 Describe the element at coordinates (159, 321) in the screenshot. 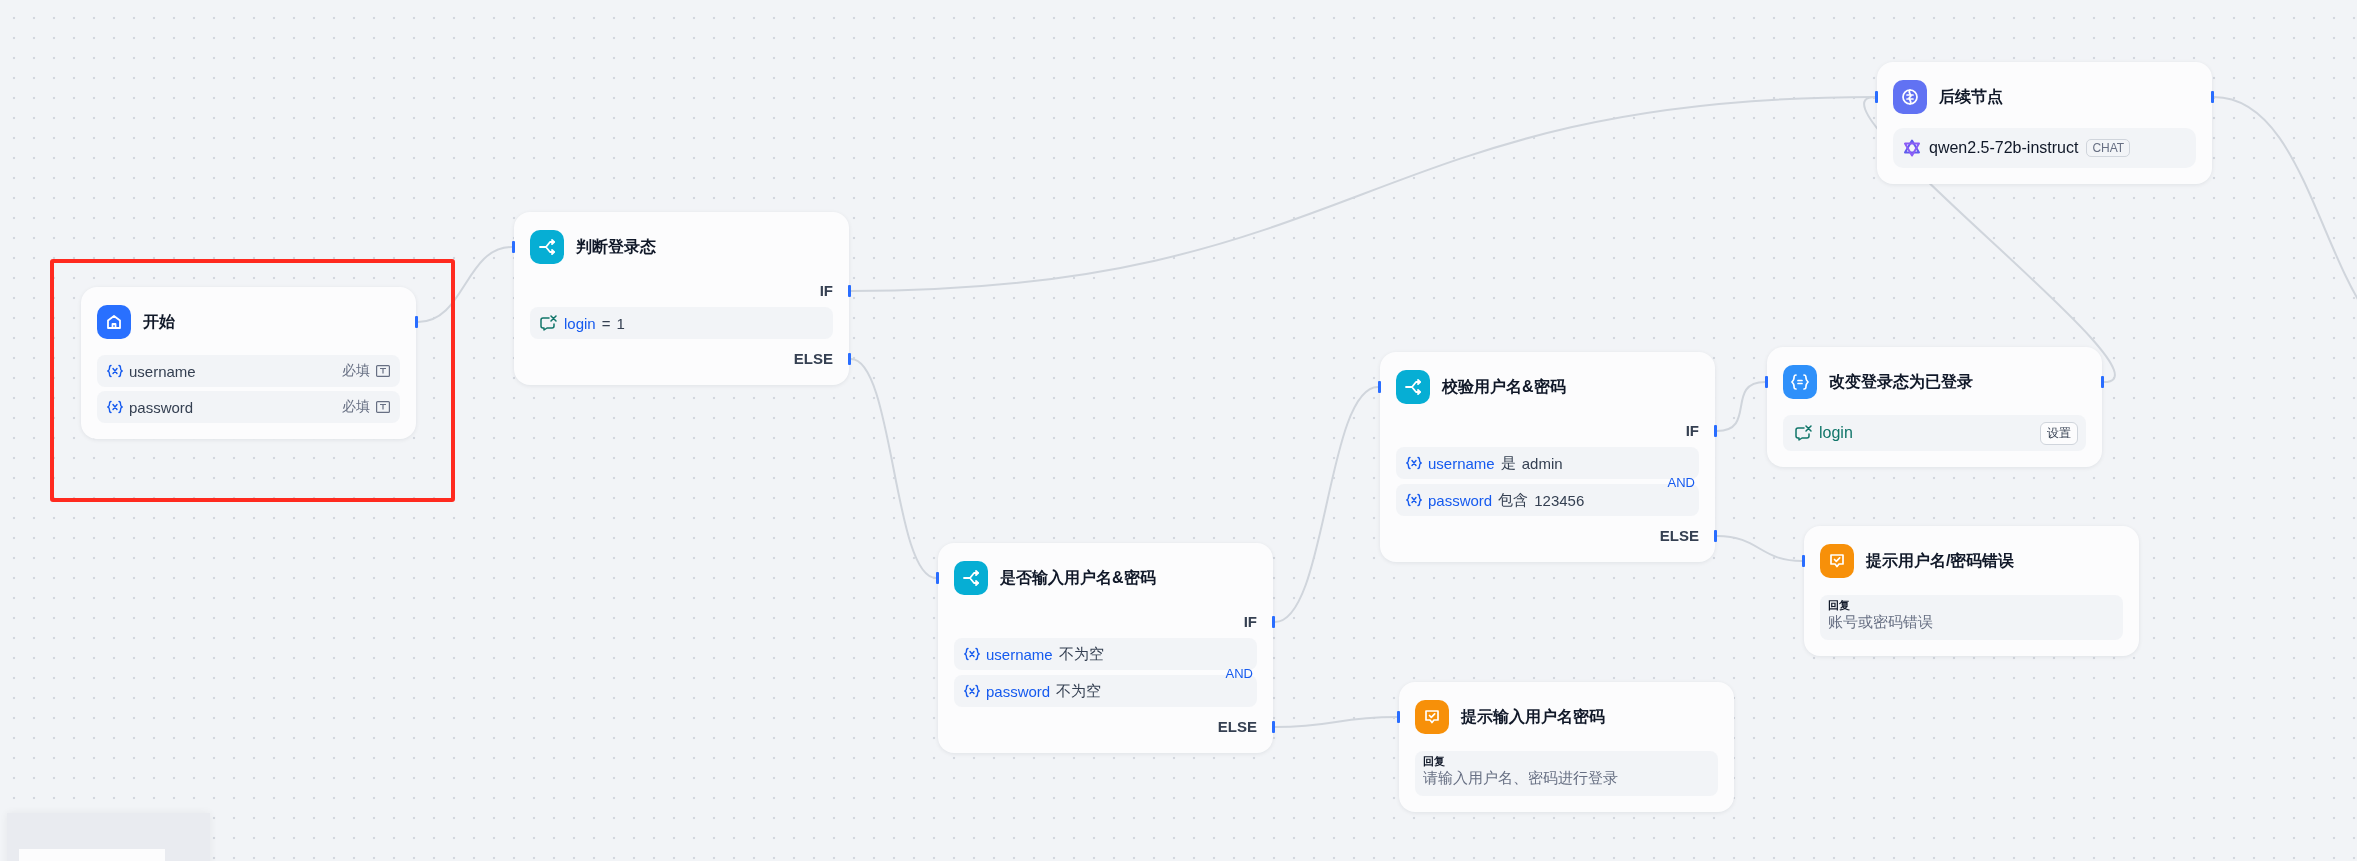

I see `node-title: 开始` at that location.